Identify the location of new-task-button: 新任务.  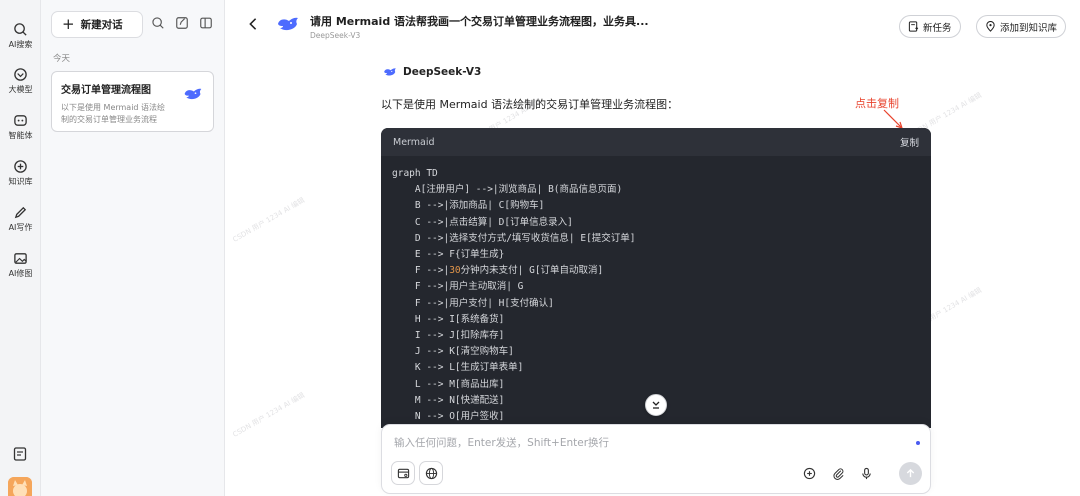
(930, 26).